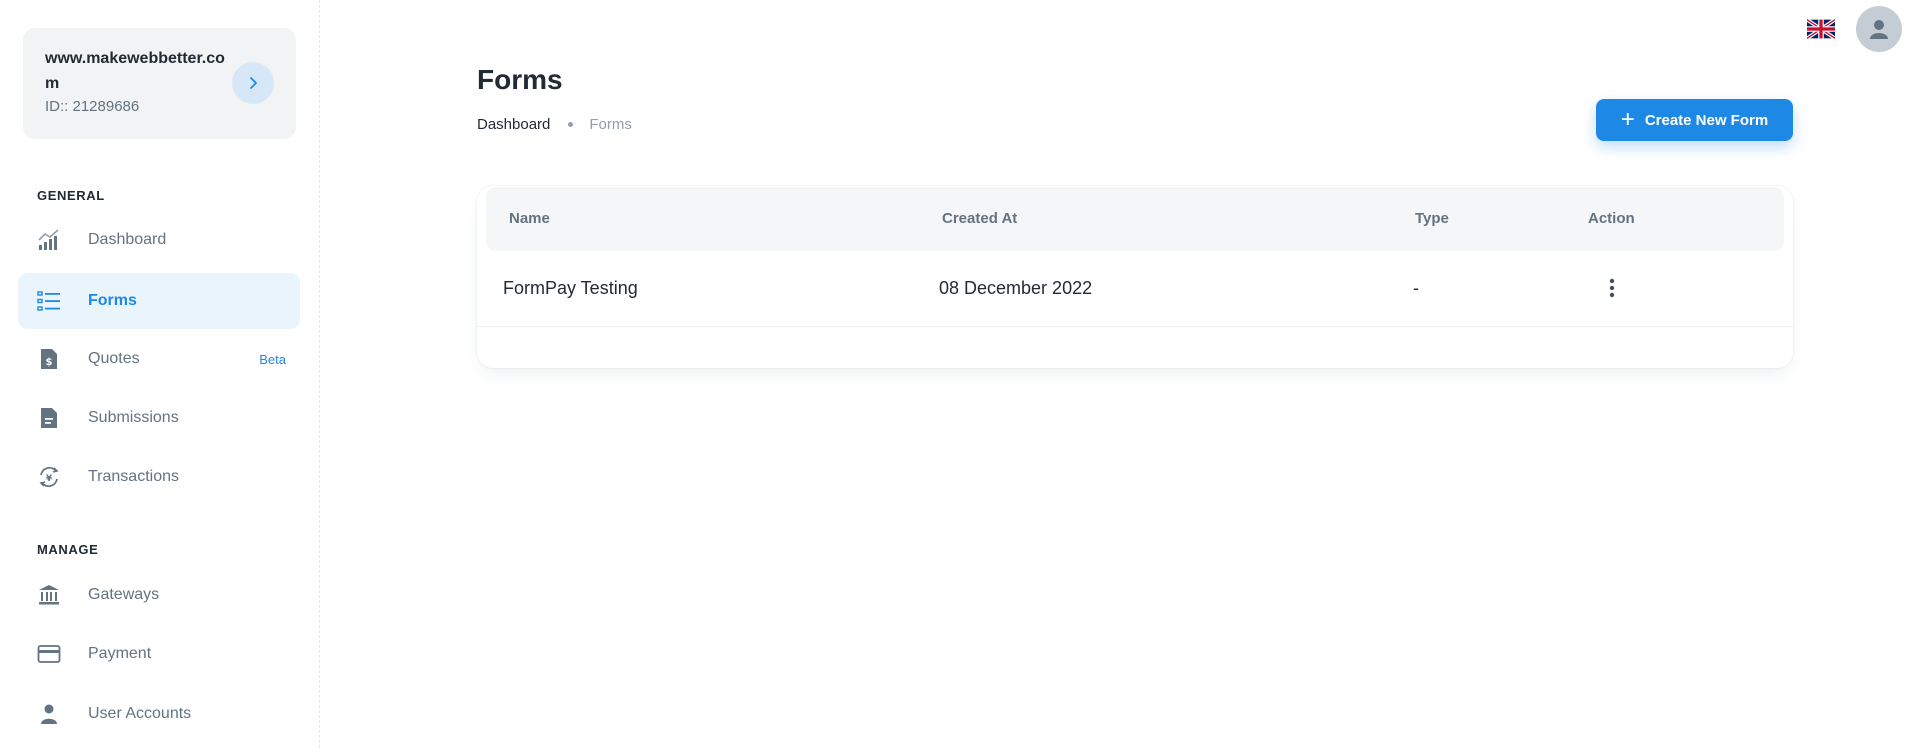  Describe the element at coordinates (1627, 119) in the screenshot. I see `plus-icon: +` at that location.